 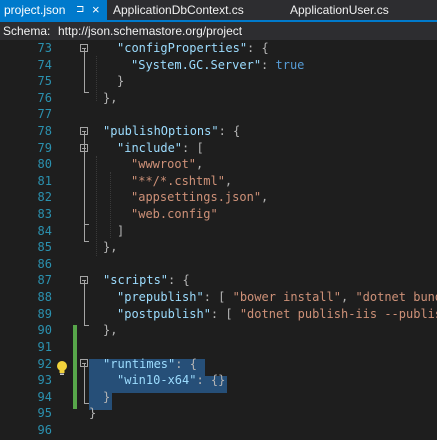 What do you see at coordinates (44, 330) in the screenshot?
I see `line-number: 90` at bounding box center [44, 330].